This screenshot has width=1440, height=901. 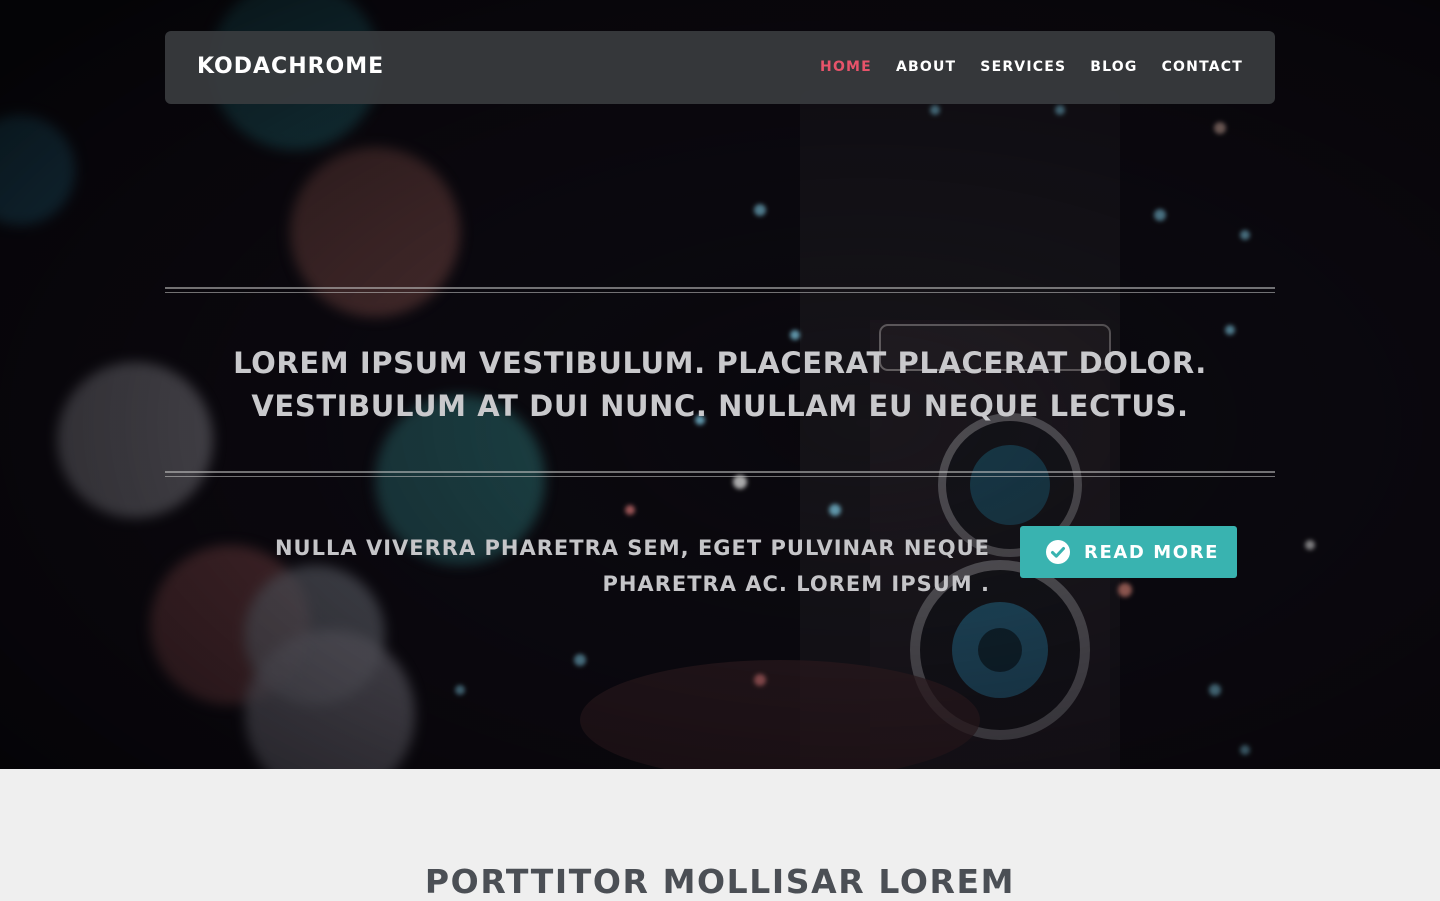 I want to click on nav-link-home: HOME, so click(x=846, y=67).